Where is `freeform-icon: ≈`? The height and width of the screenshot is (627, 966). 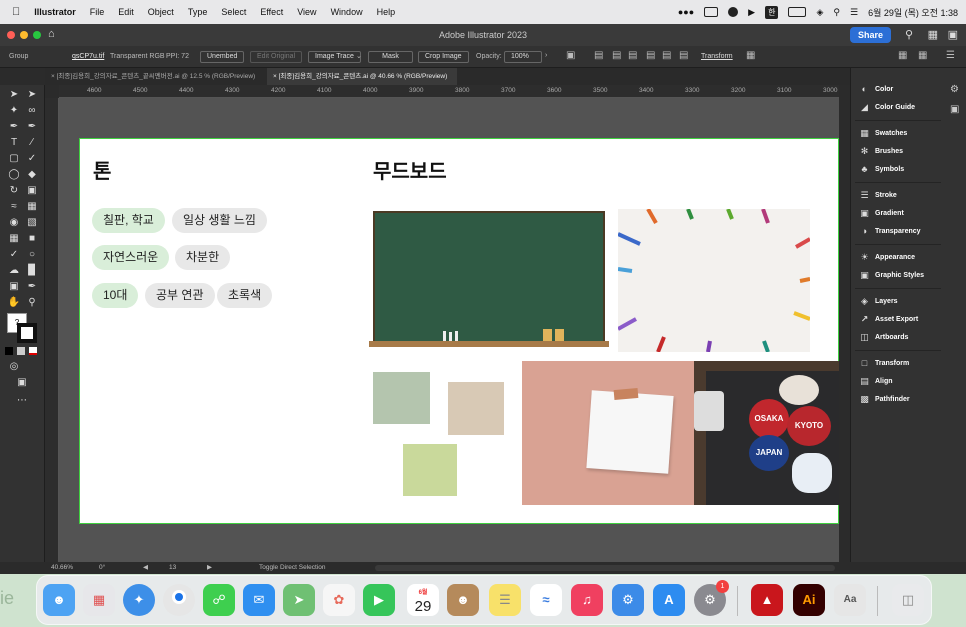 freeform-icon: ≈ is located at coordinates (546, 600).